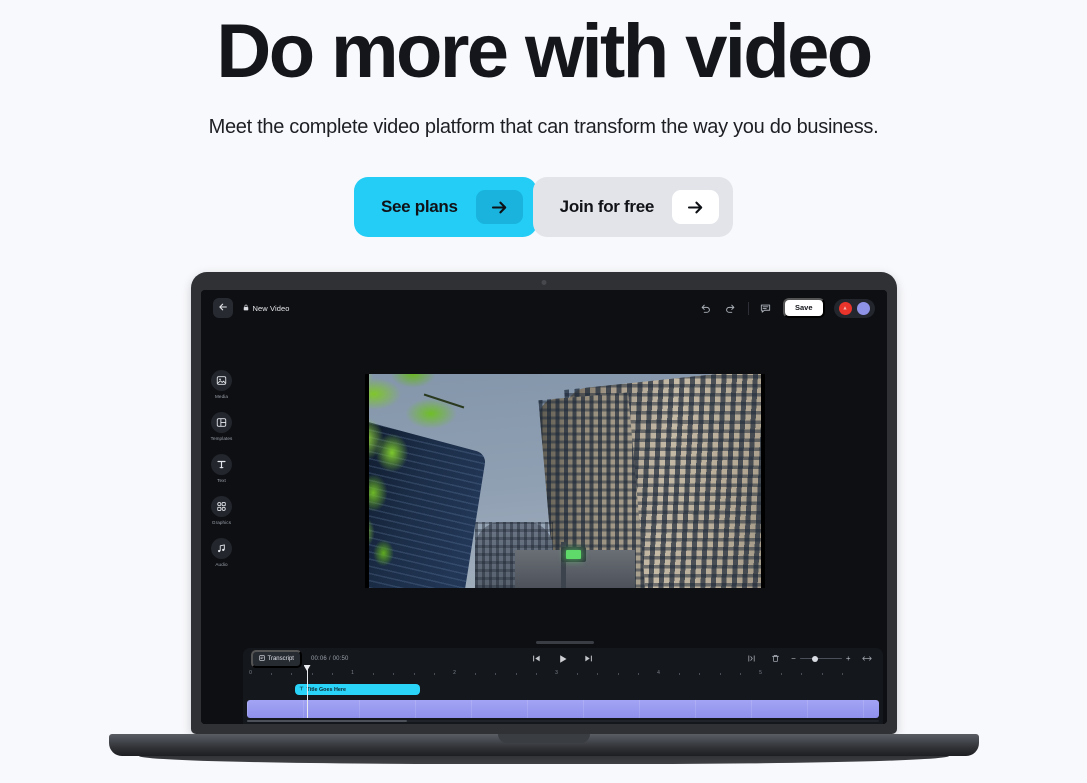 This screenshot has height=783, width=1087. What do you see at coordinates (221, 480) in the screenshot?
I see `sidebar-item-text-label: Text` at bounding box center [221, 480].